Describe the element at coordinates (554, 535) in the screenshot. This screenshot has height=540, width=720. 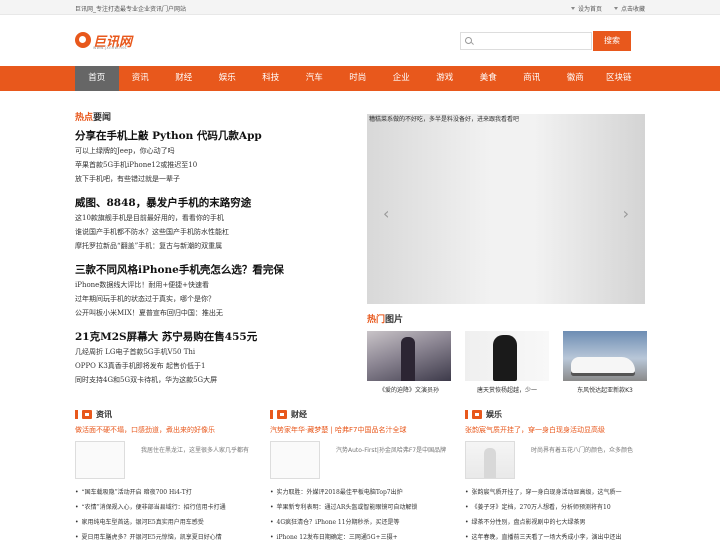
I see `list-item: 这年春晚，直播前三天看了一场大秀成小李，演出中还出` at that location.